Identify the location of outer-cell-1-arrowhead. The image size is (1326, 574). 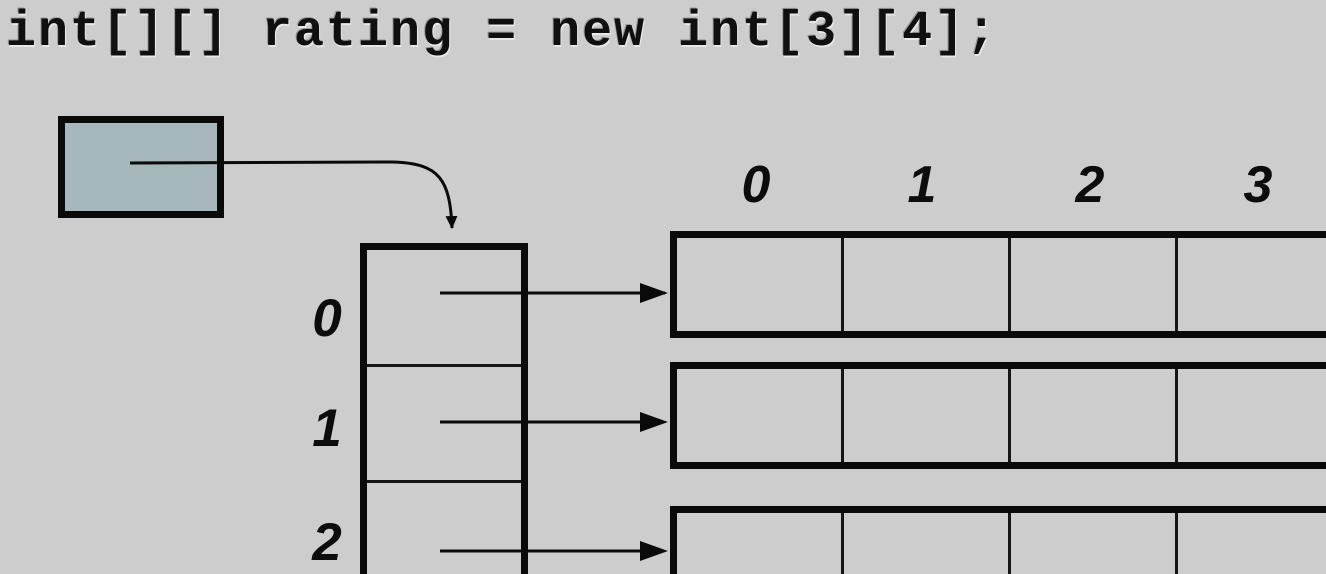
(654, 422).